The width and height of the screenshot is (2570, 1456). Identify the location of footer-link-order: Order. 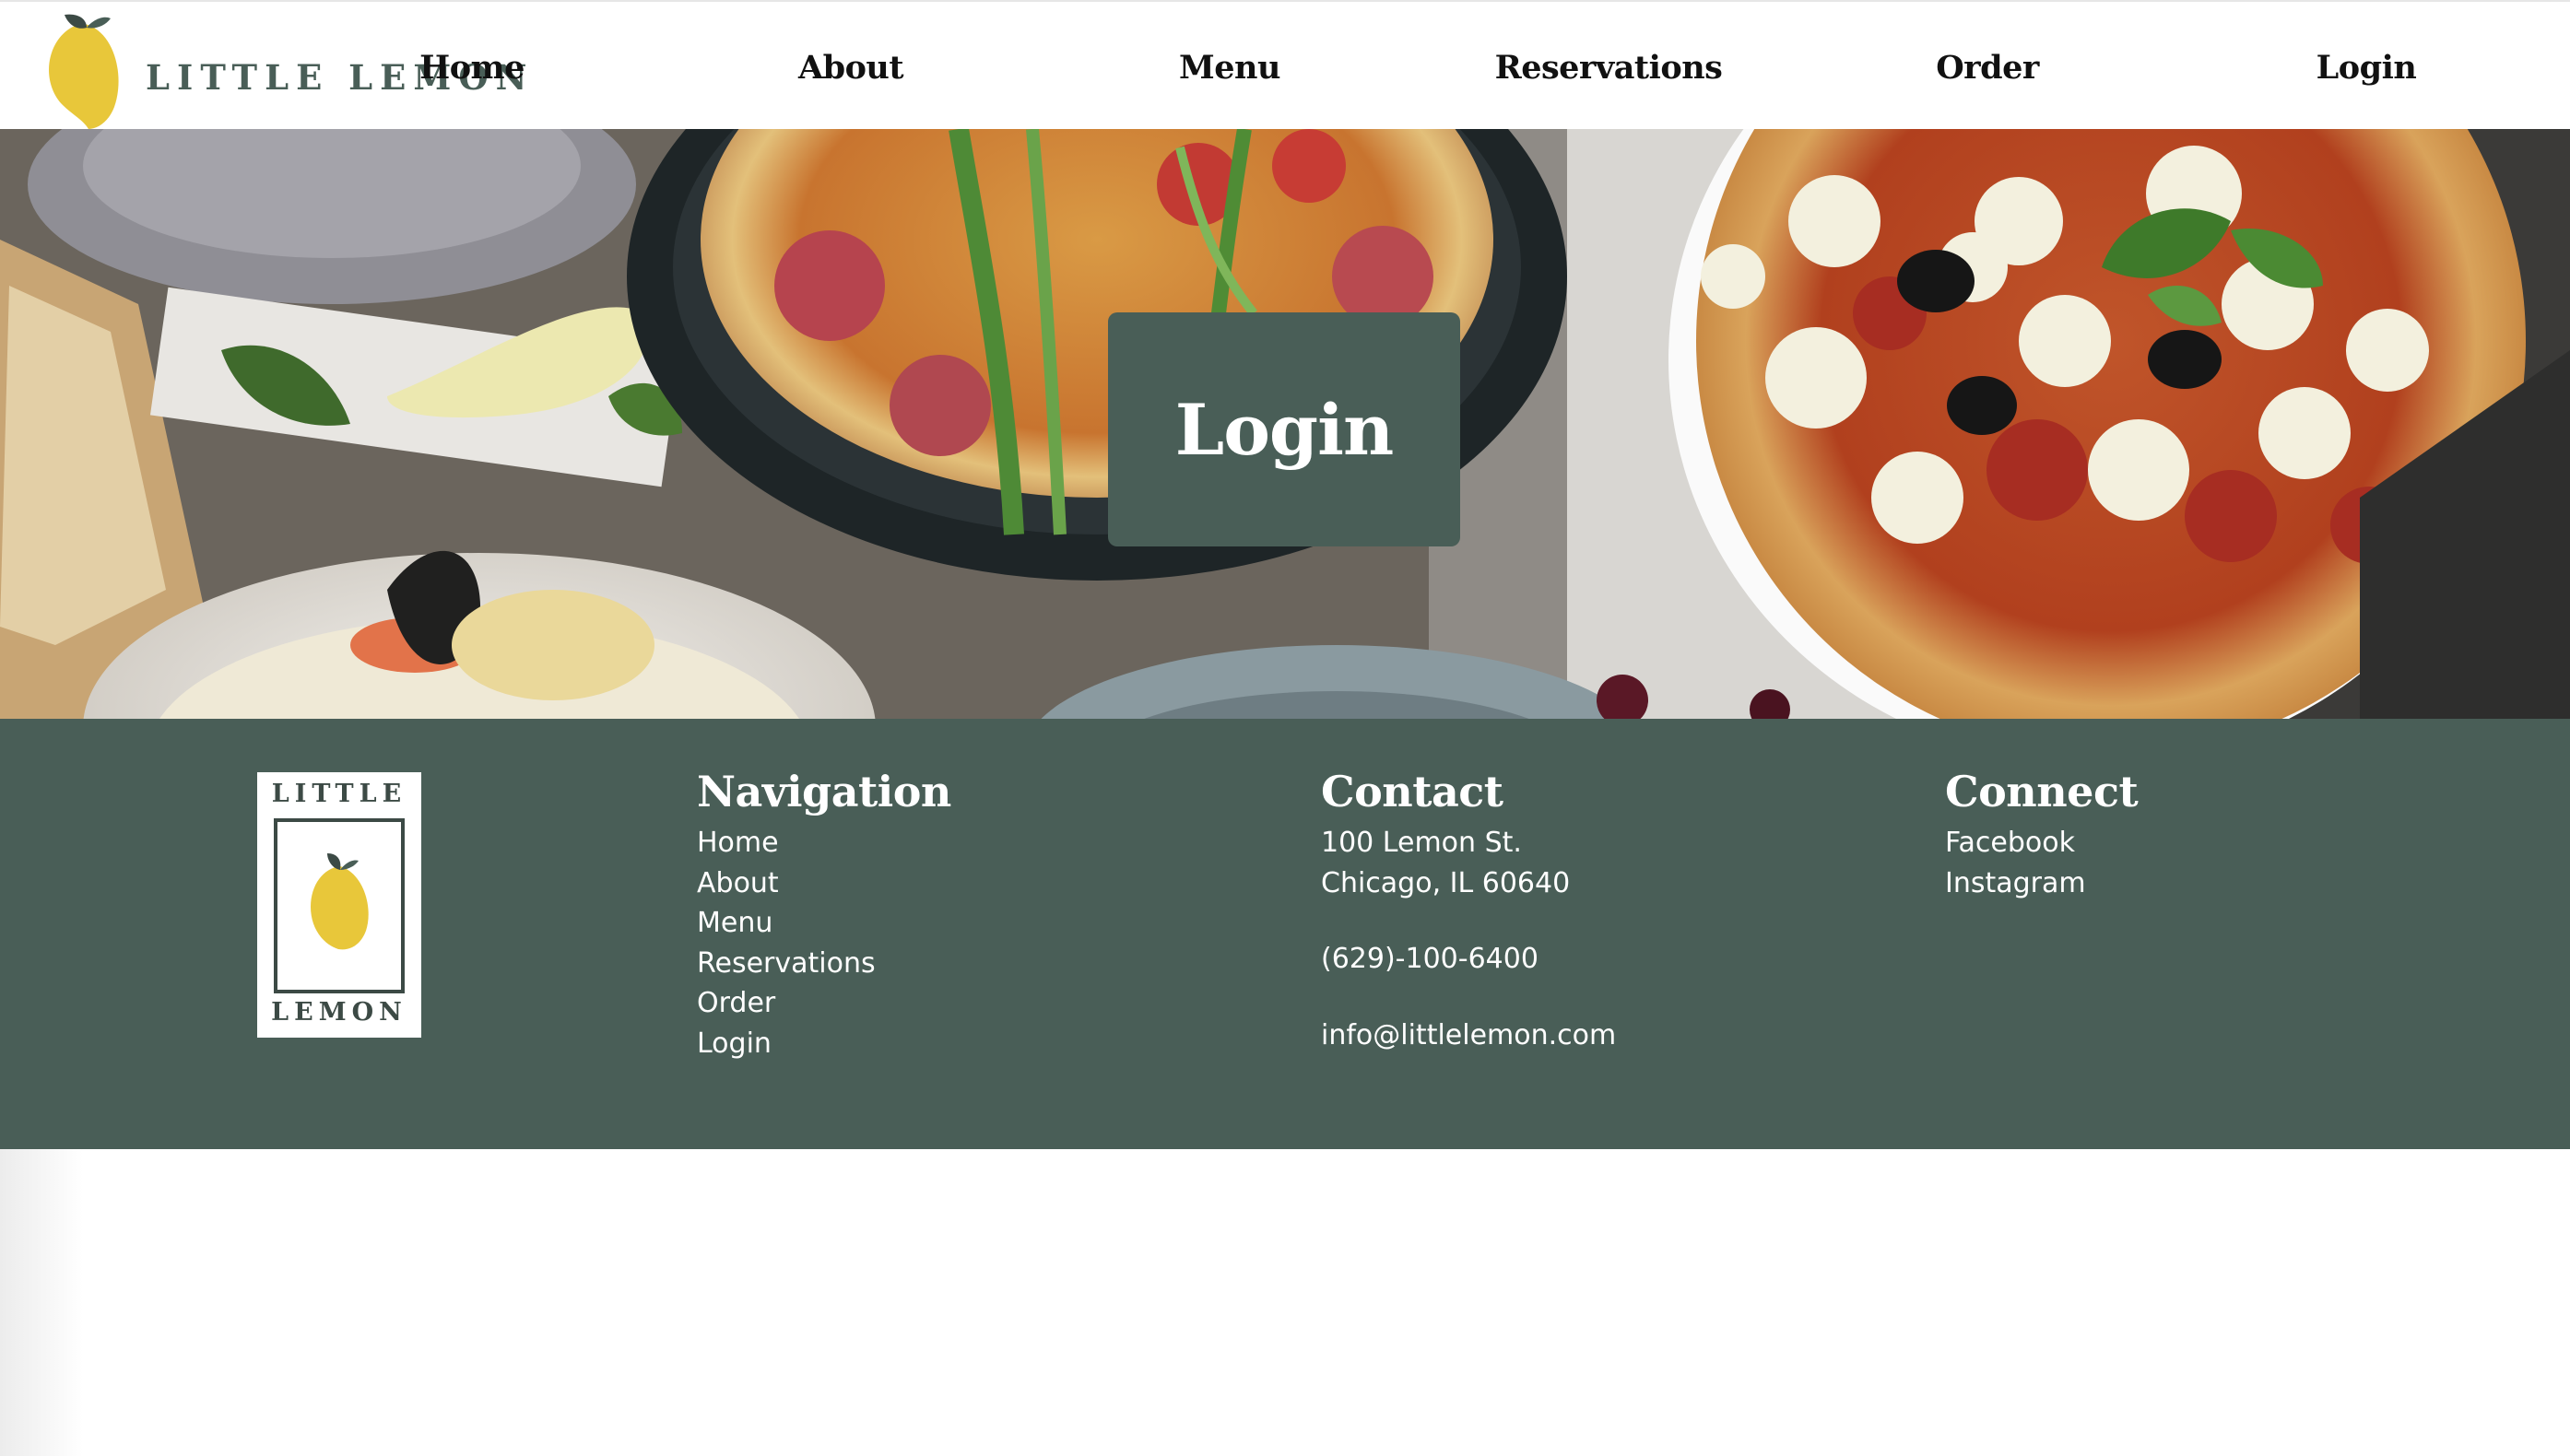
(824, 1003).